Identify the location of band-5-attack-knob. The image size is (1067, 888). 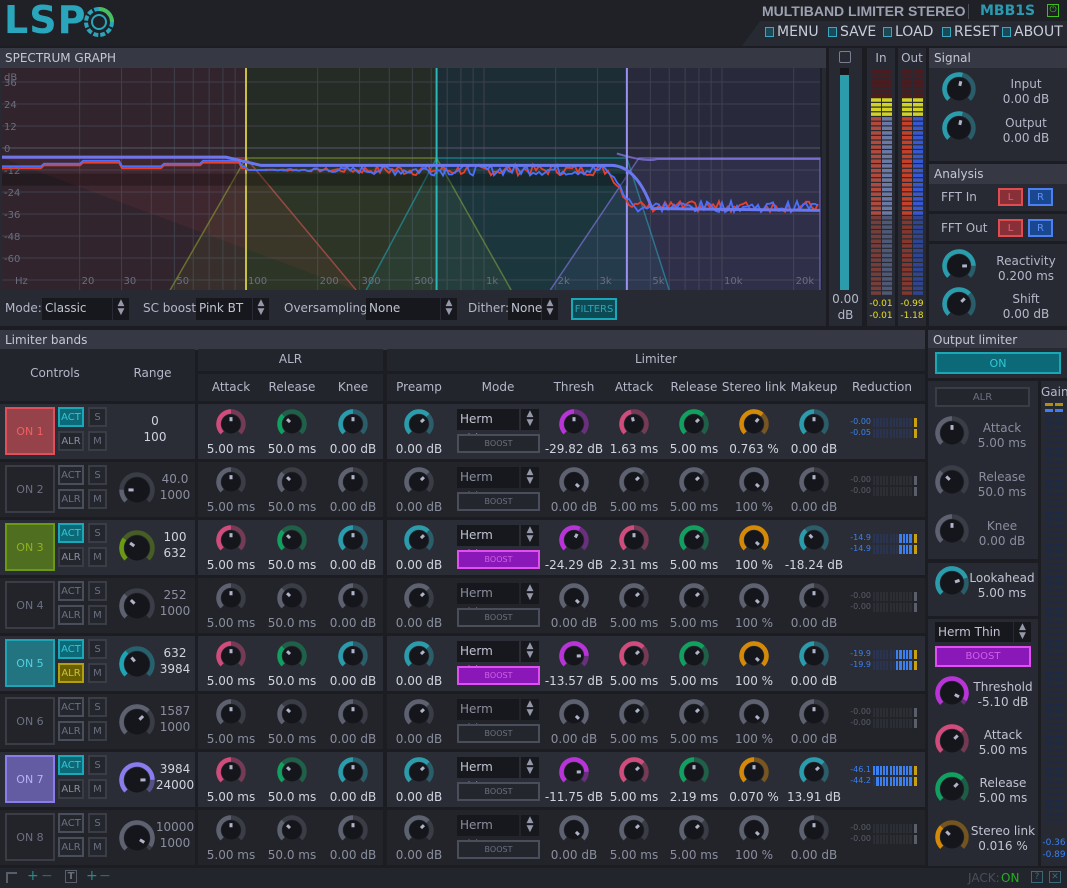
(634, 656).